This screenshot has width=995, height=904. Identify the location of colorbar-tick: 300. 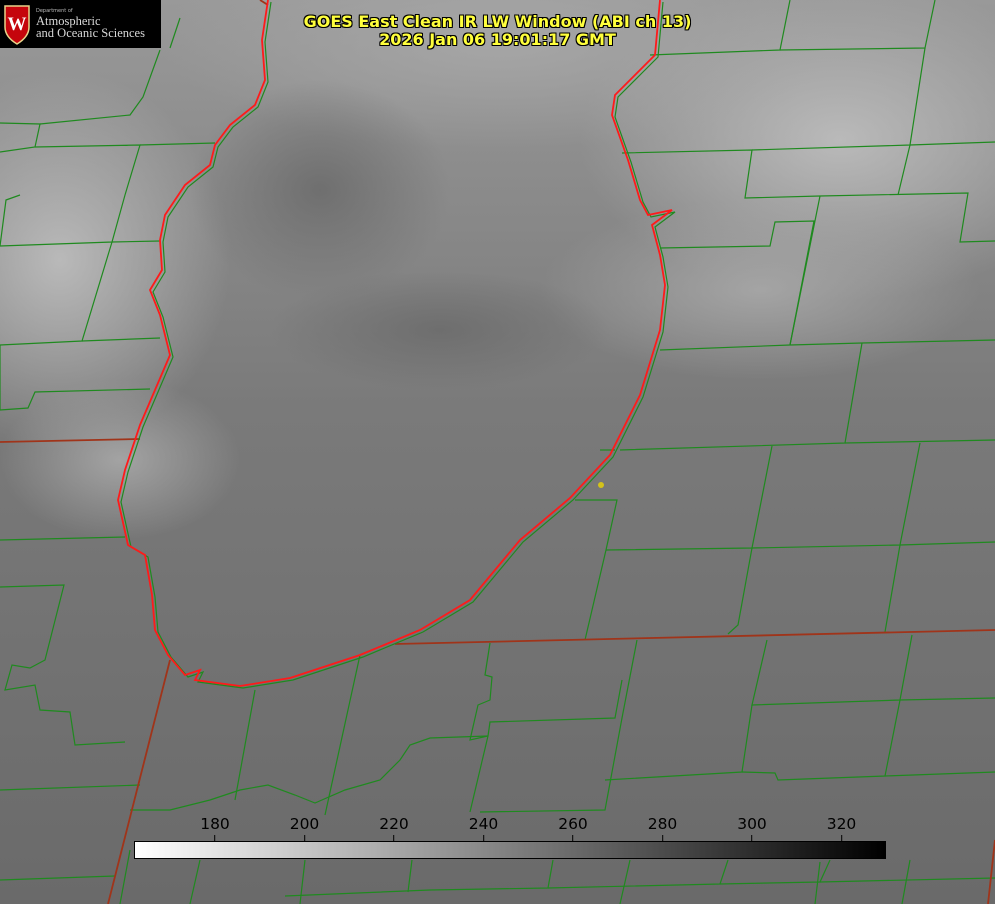
(752, 827).